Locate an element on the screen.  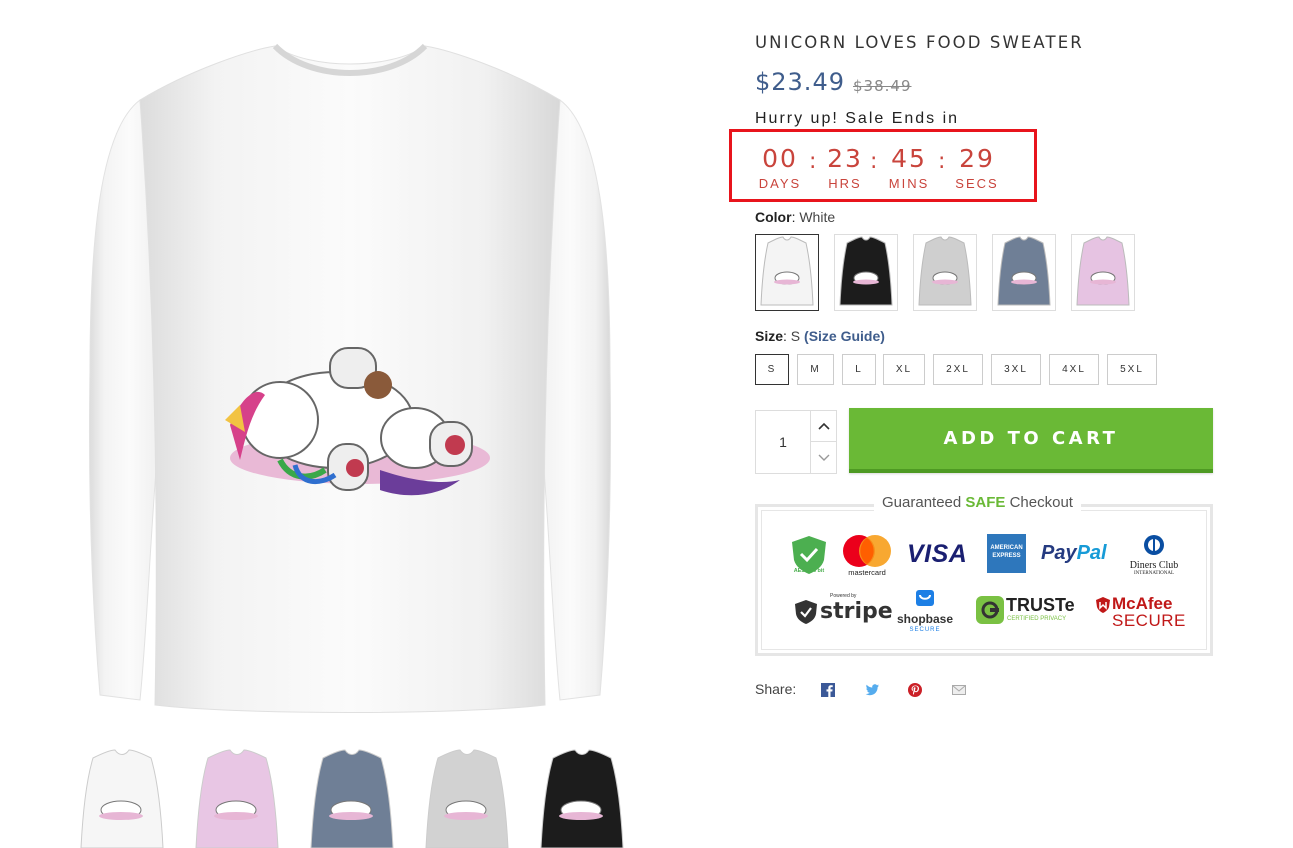
shopbase-logo: shopbase SECURE is located at coordinates (925, 610).